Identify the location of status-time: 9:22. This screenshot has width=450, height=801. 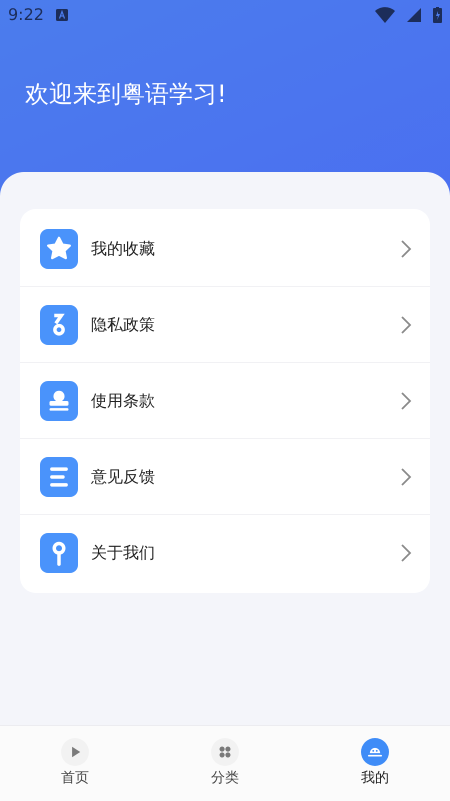
(26, 15).